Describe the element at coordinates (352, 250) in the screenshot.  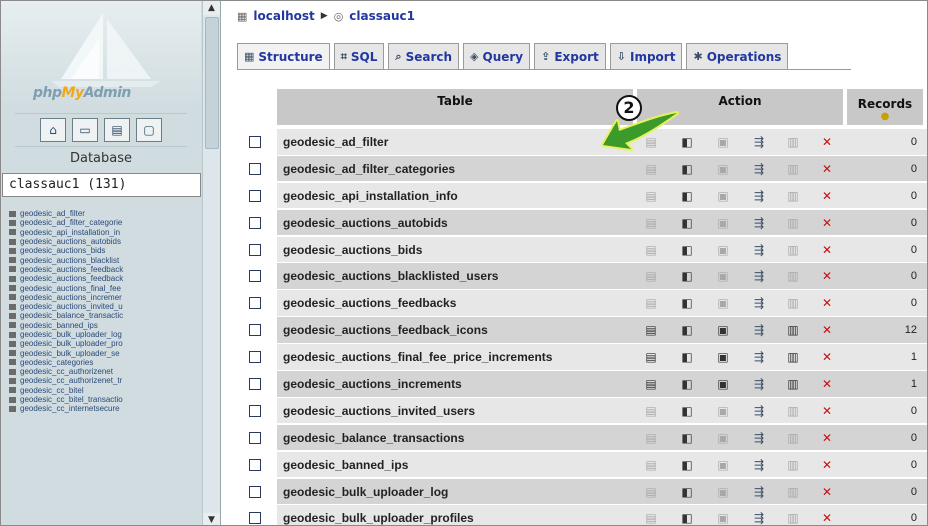
I see `table-name: geodesic_auctions_bids` at that location.